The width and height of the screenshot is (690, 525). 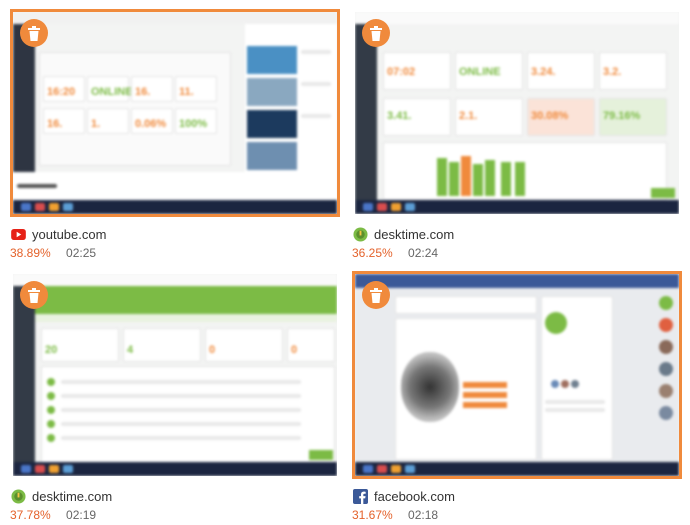 I want to click on activity-percent: 36.25%, so click(x=372, y=253).